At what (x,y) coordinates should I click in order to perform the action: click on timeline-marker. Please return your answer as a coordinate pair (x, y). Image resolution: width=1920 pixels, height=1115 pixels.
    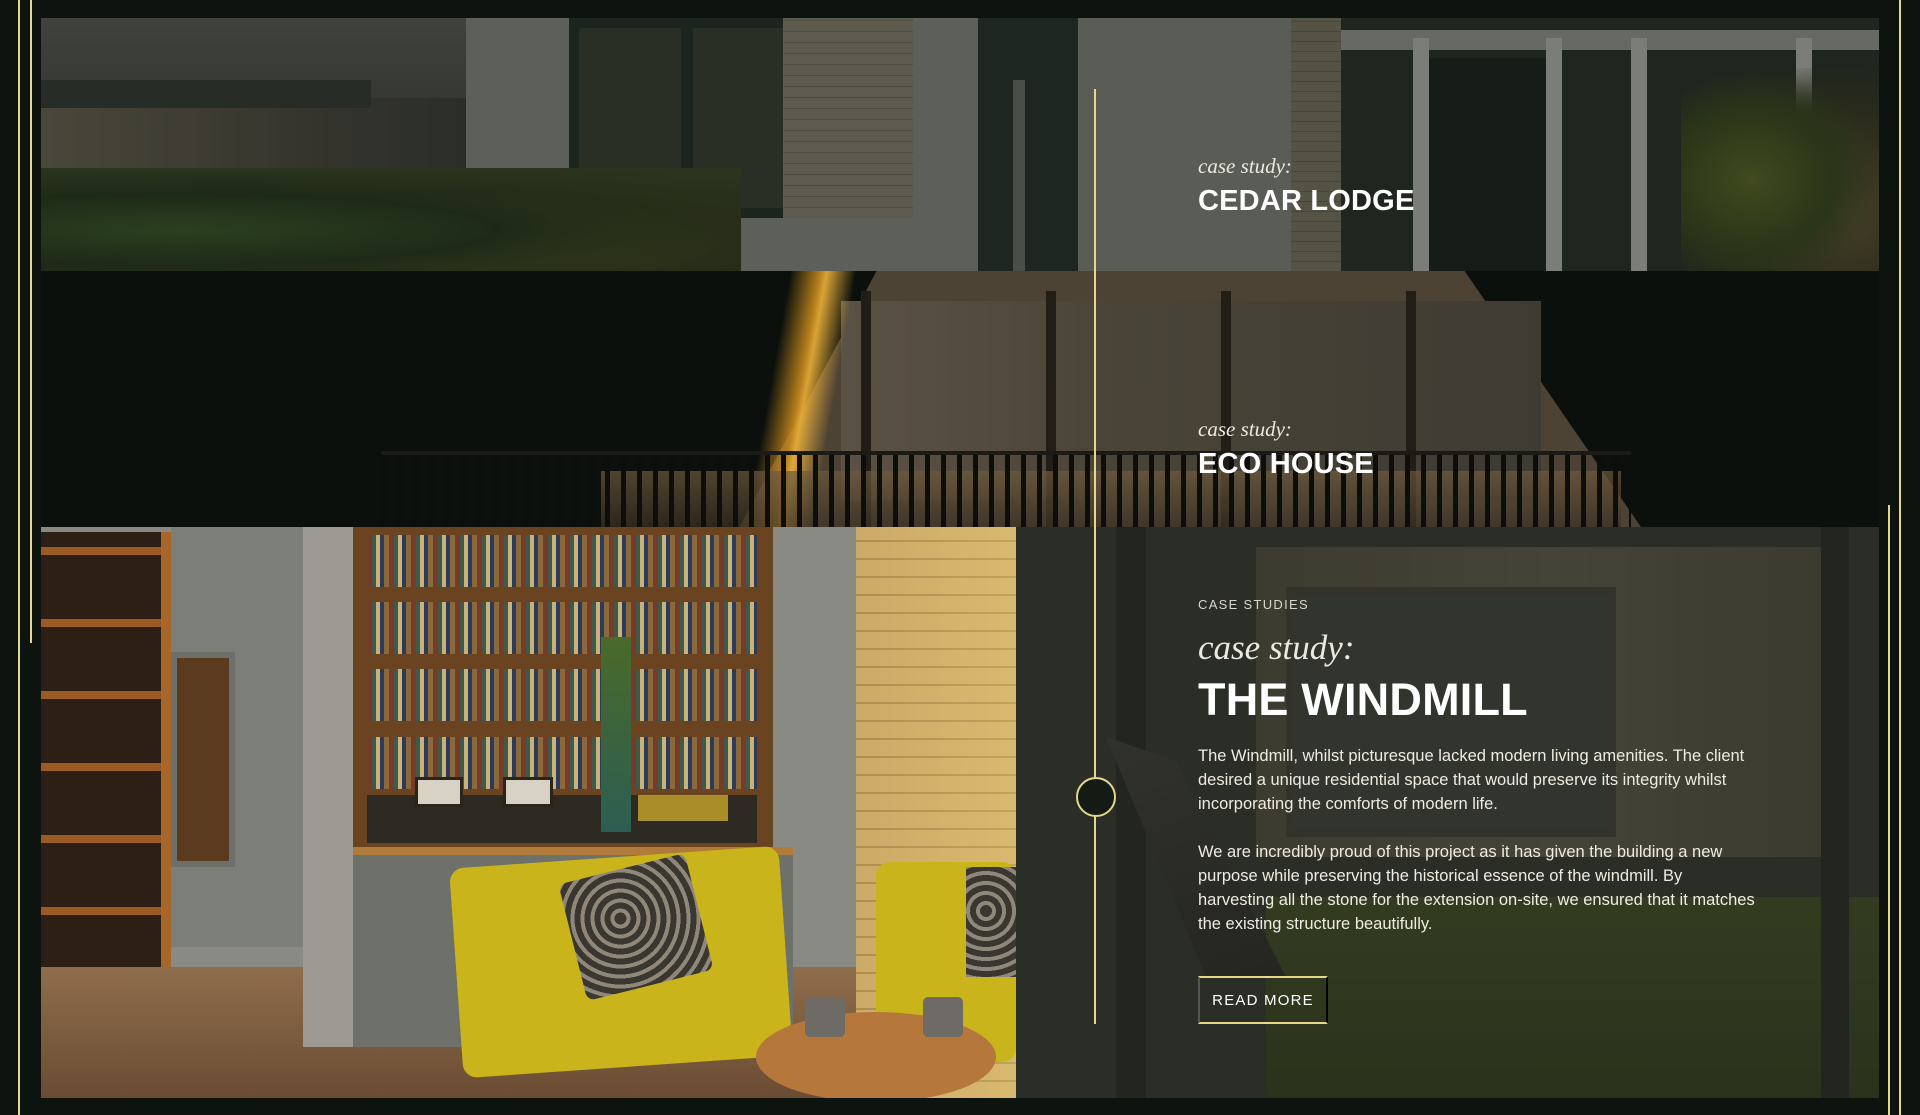
    Looking at the image, I should click on (1096, 797).